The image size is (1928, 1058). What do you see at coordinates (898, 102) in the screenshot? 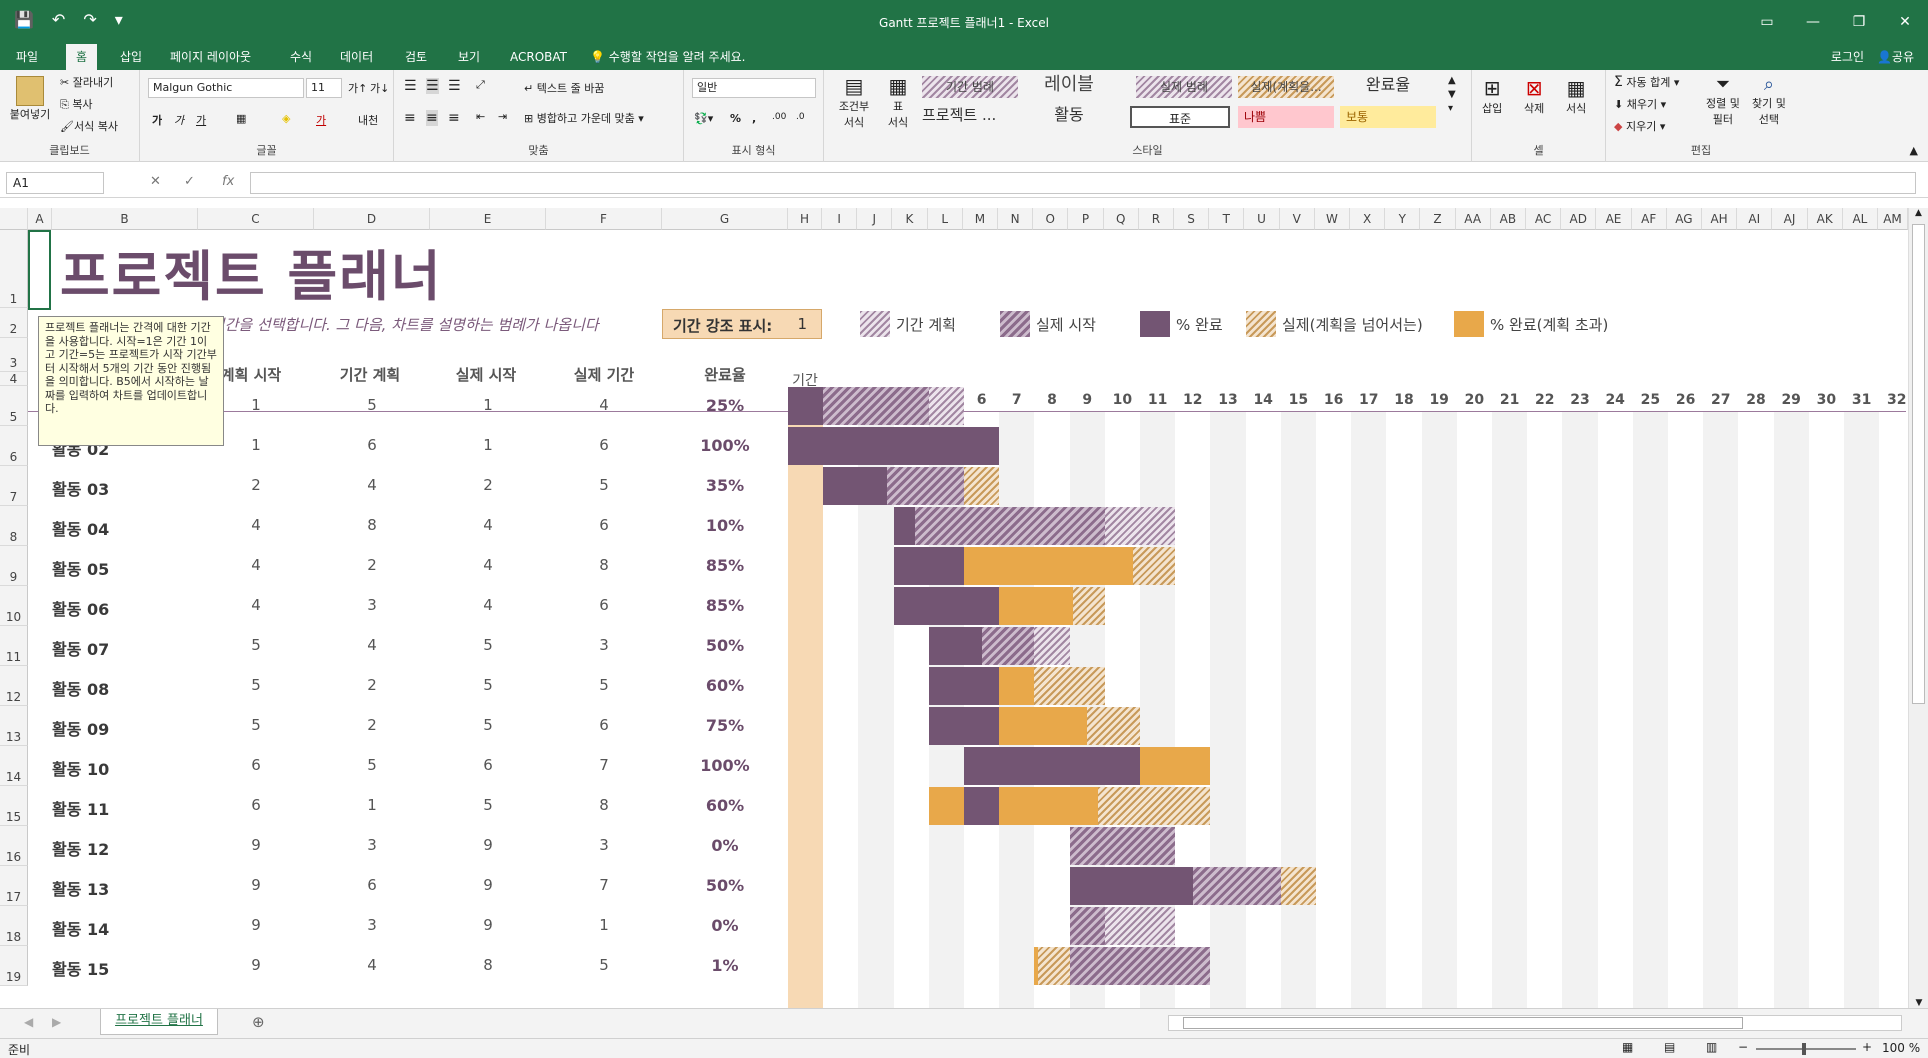
I see `format-as-table-button: ▦ 표 서식` at bounding box center [898, 102].